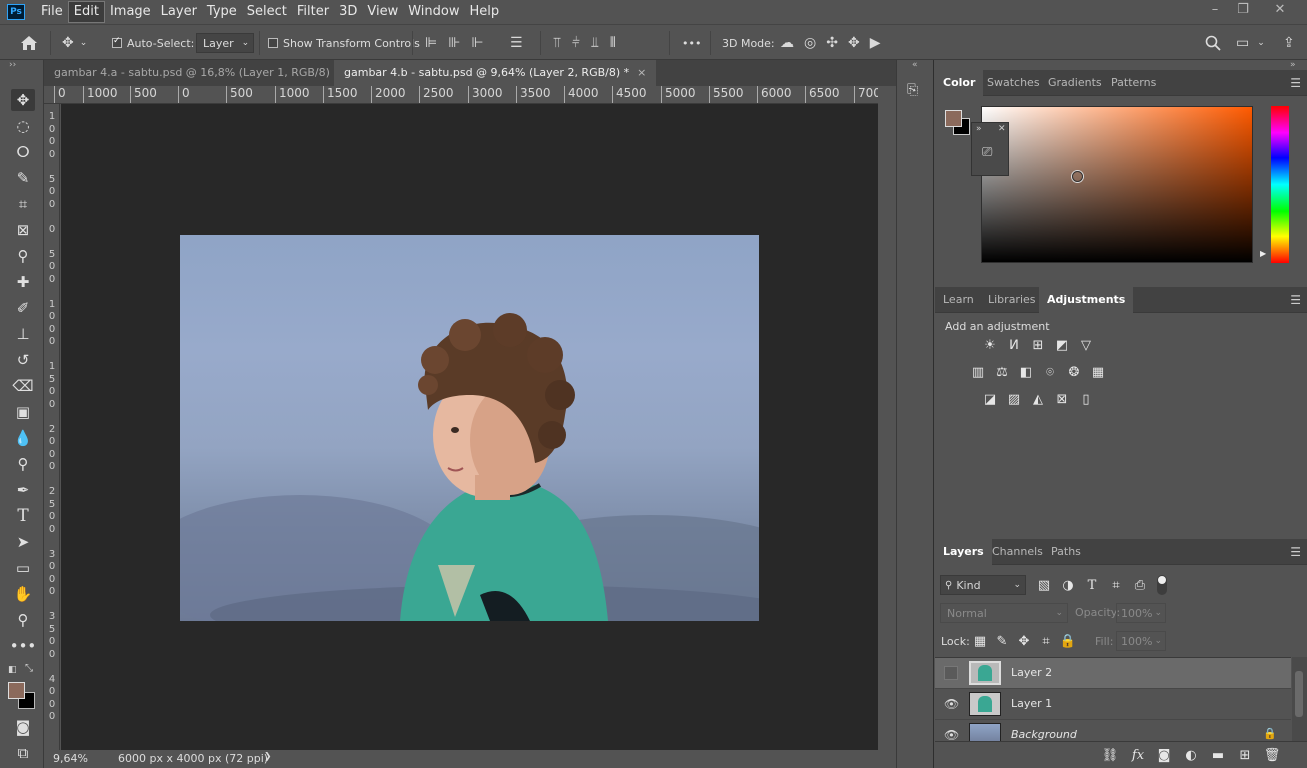  What do you see at coordinates (23, 516) in the screenshot?
I see `type-tool-icon: T` at bounding box center [23, 516].